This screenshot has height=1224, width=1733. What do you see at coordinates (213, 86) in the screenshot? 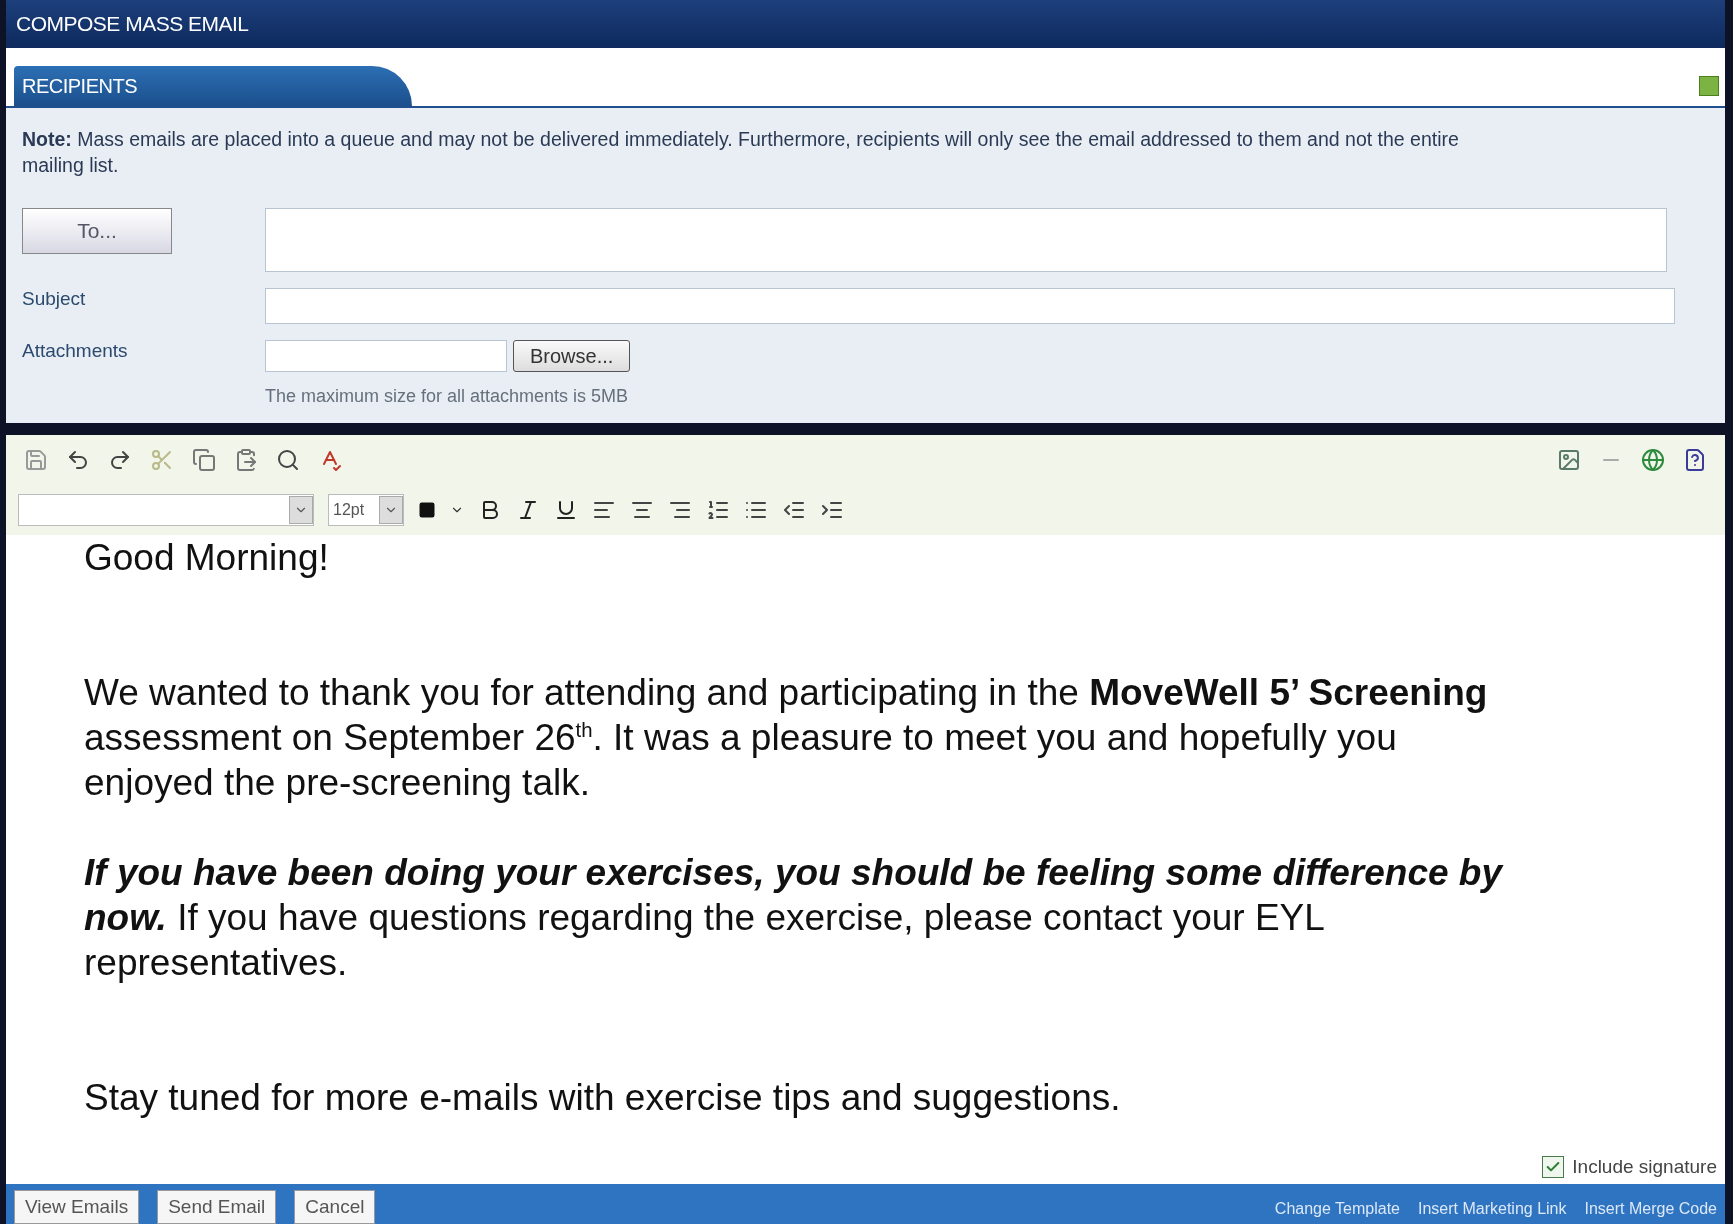
I see `section-tab: RECIPIENTS` at bounding box center [213, 86].